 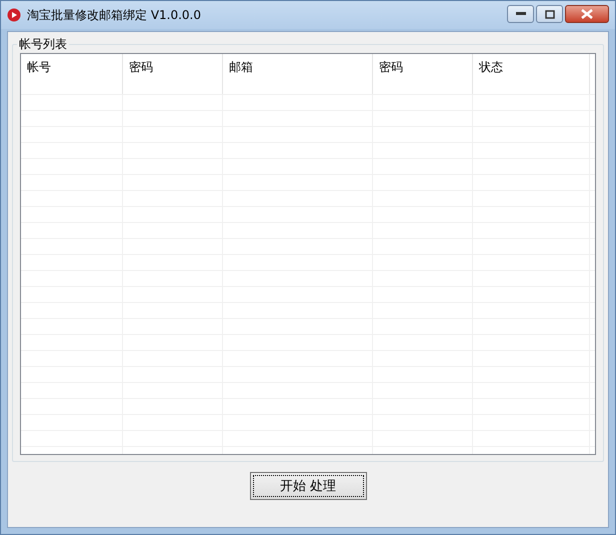 I want to click on maximize-icon, so click(x=549, y=14).